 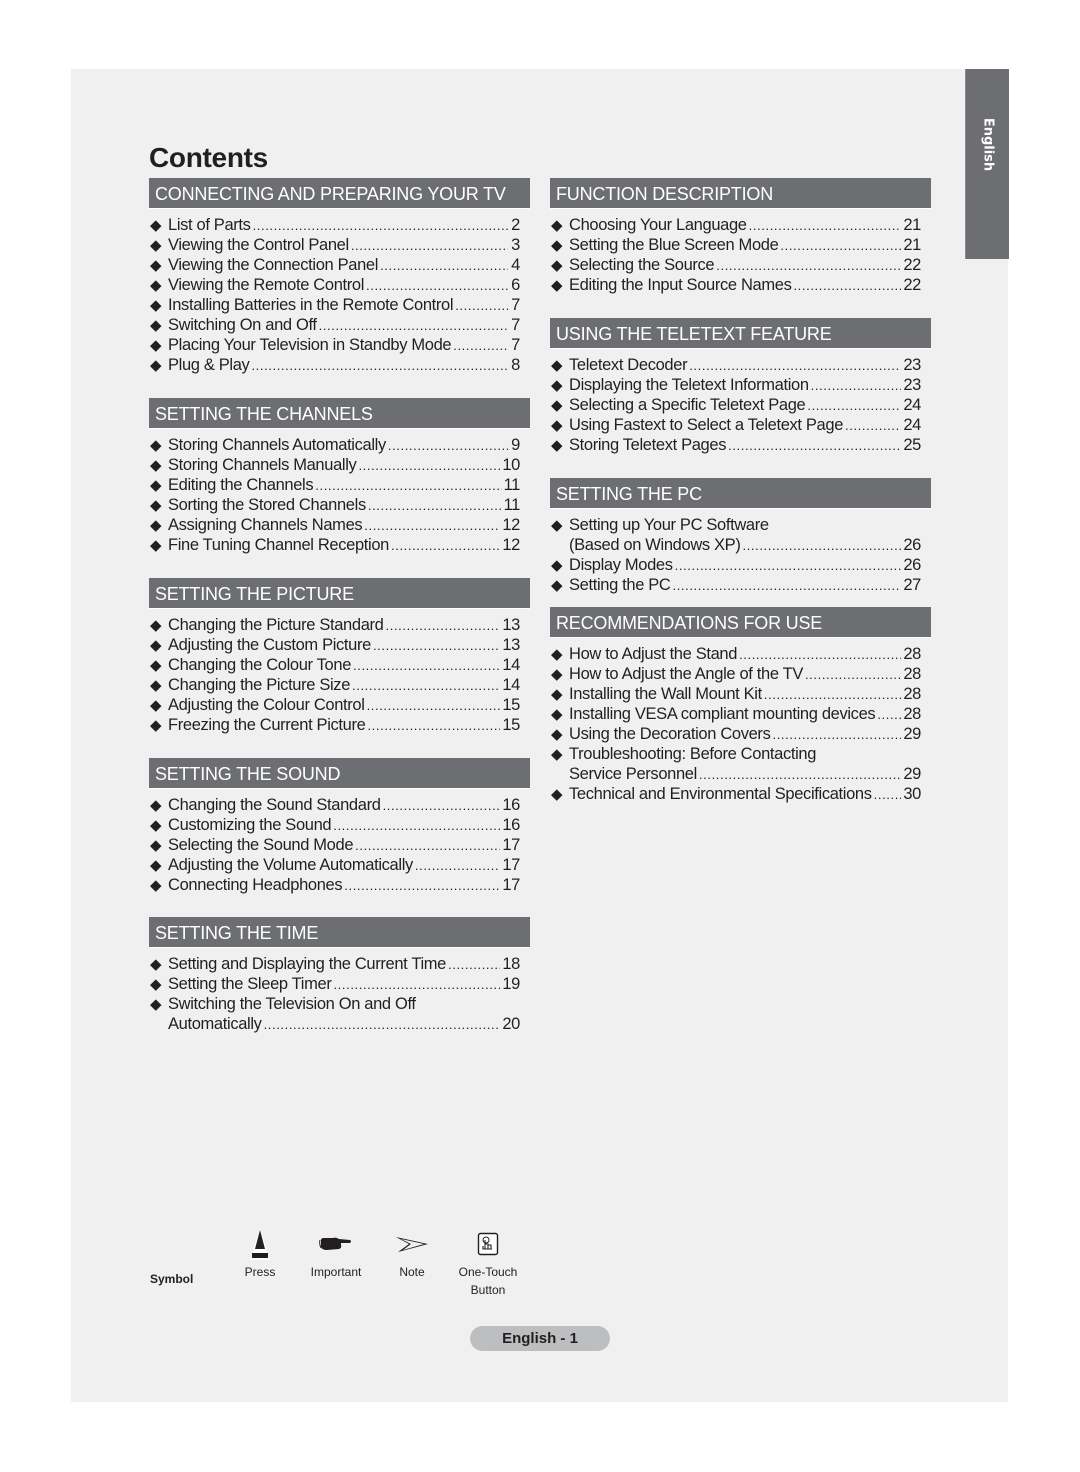 I want to click on toc-page-number: 22, so click(x=912, y=265).